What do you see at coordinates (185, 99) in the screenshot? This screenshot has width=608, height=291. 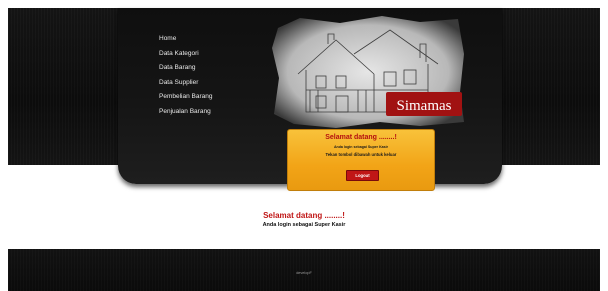 I see `nav-item-pembelian-barang: Pembelian Barang` at bounding box center [185, 99].